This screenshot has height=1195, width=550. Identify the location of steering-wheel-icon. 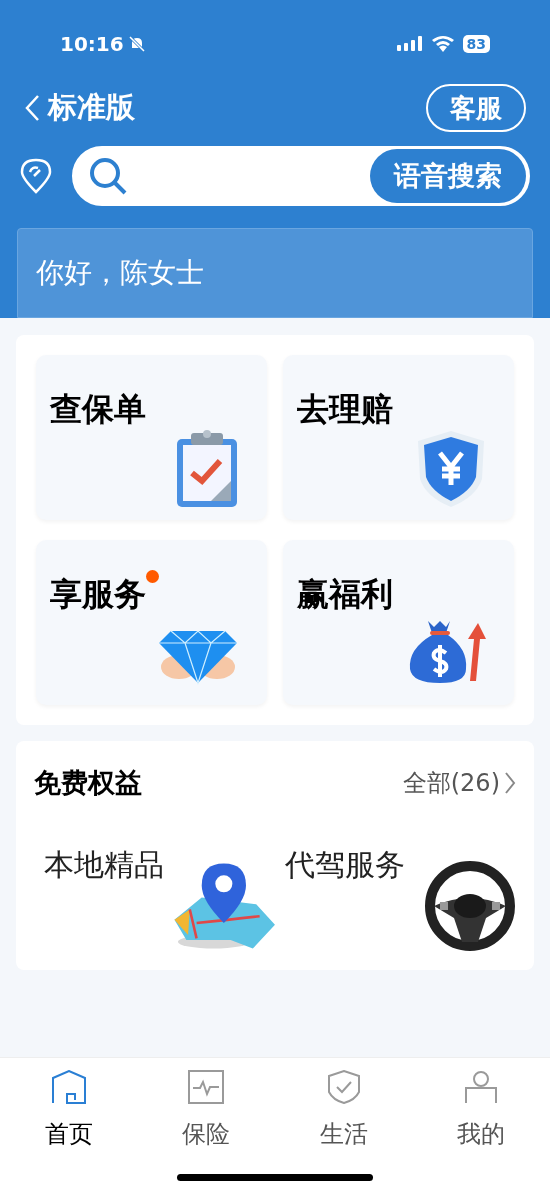
(470, 905).